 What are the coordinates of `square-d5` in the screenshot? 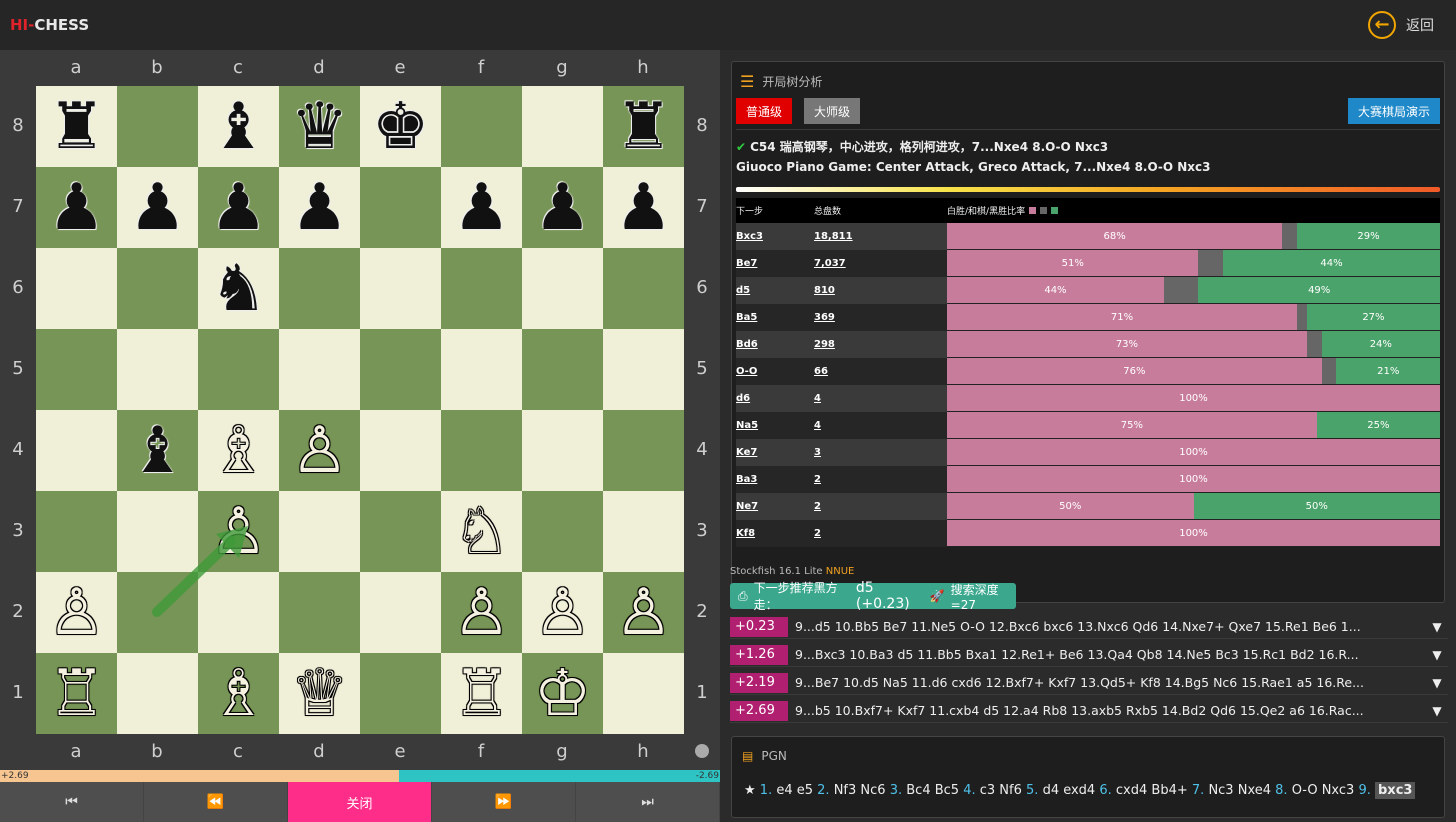 It's located at (319, 369).